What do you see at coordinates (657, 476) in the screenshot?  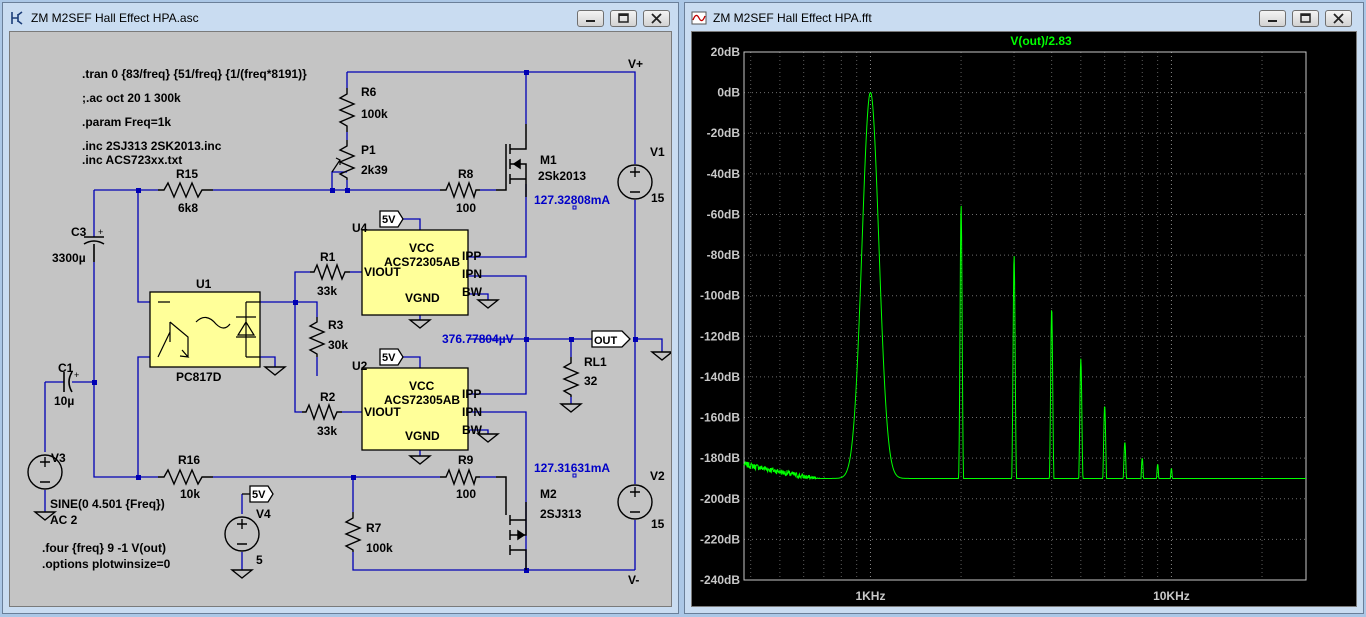 I see `v2-name: V2` at bounding box center [657, 476].